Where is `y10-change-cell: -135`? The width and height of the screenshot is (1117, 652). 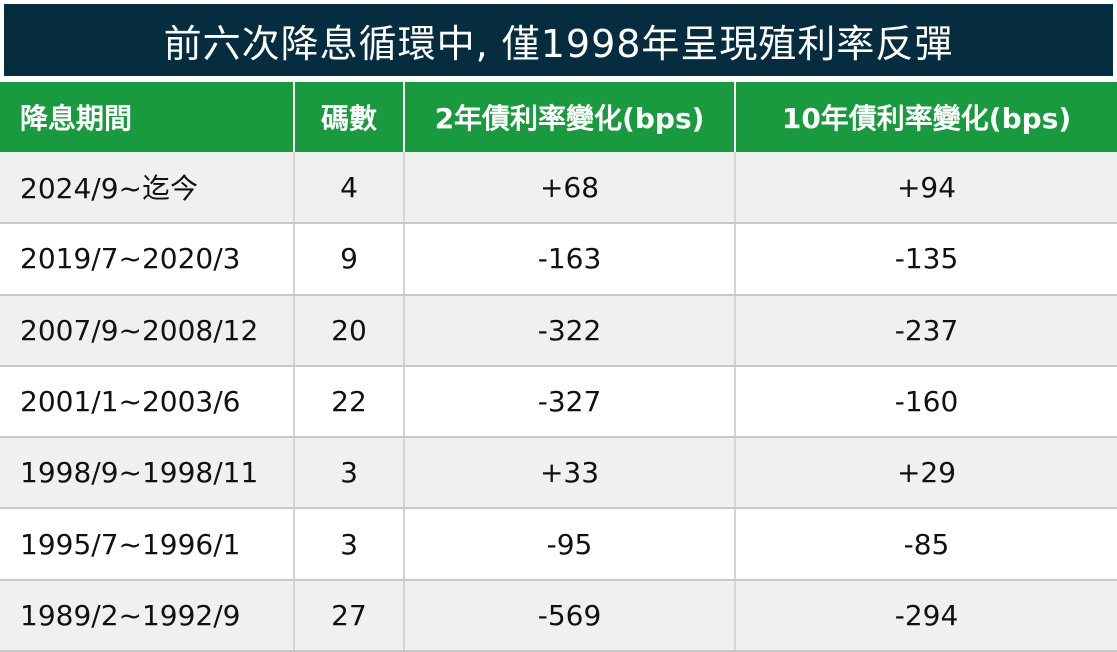 y10-change-cell: -135 is located at coordinates (926, 259).